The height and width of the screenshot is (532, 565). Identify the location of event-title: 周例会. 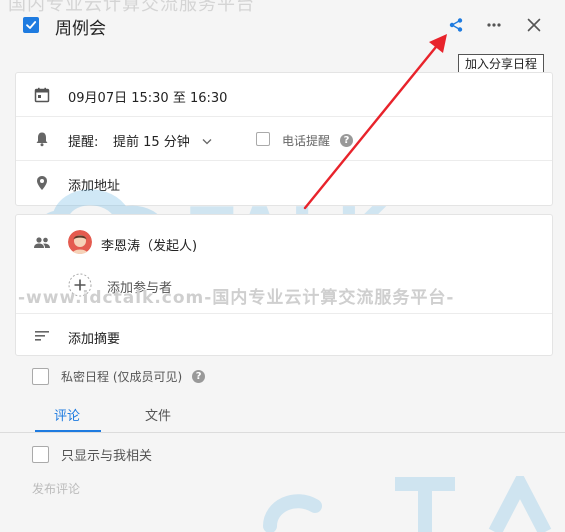
(80, 26).